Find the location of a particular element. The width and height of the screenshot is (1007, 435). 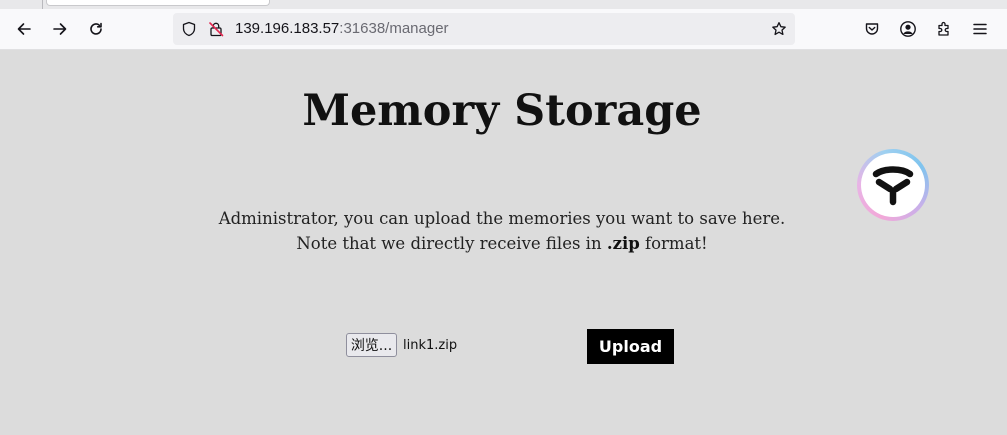

description-line-2-prefix: Note that we directly receive files in is located at coordinates (451, 243).